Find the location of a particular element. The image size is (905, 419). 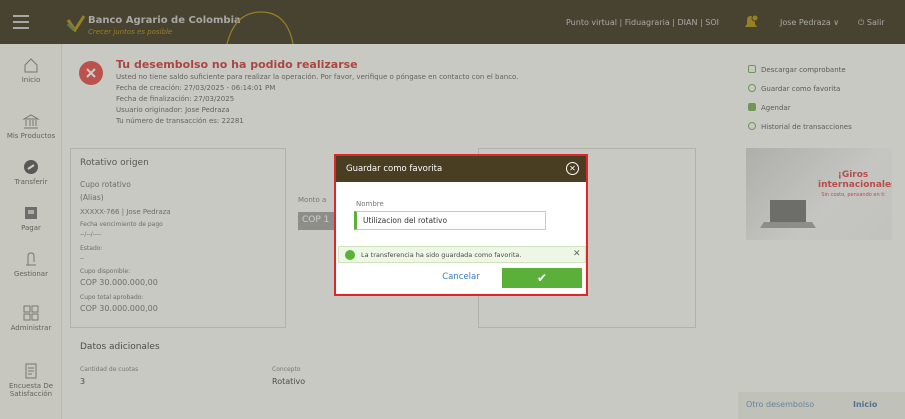

dialog-title: Guardar como favorita is located at coordinates (394, 169).